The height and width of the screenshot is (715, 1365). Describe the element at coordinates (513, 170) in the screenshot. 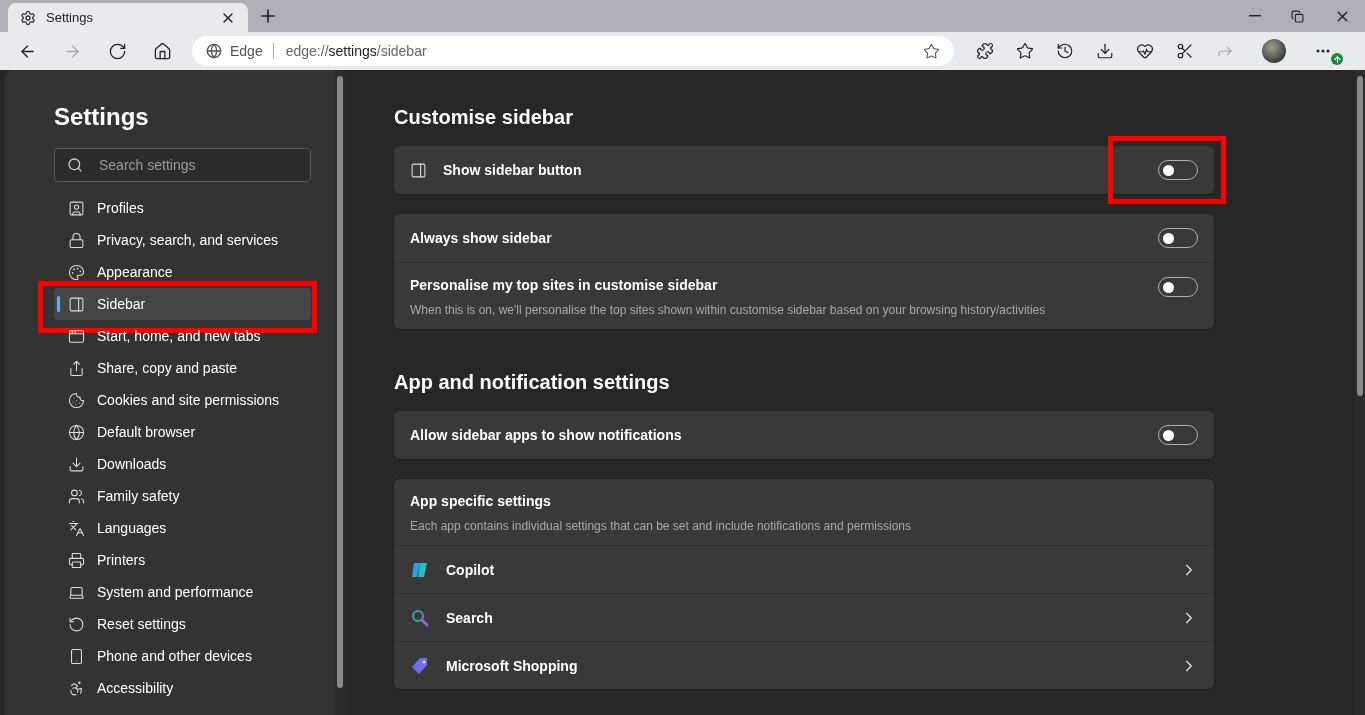

I see `setting-label: Show sidebar button` at that location.